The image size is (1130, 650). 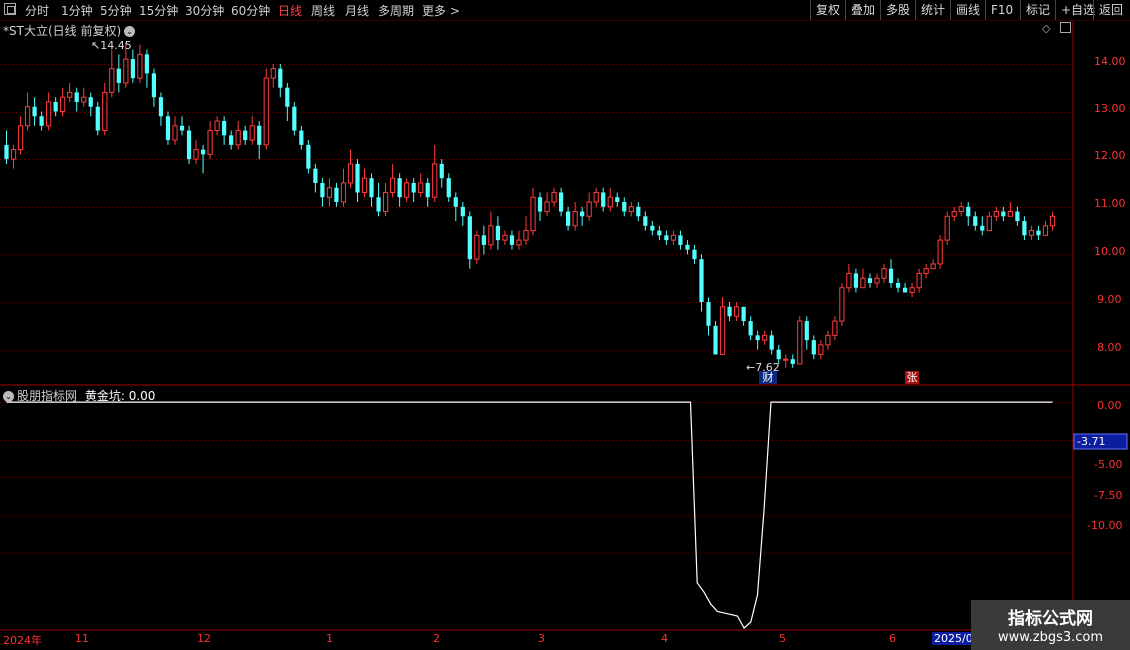 What do you see at coordinates (69, 30) in the screenshot?
I see `stock-title-row: *ST大立(日线 前复权) ⌄` at bounding box center [69, 30].